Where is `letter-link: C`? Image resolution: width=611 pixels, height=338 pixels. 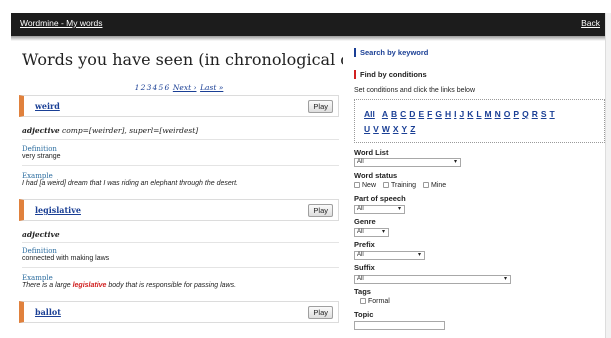
letter-link: C is located at coordinates (403, 114).